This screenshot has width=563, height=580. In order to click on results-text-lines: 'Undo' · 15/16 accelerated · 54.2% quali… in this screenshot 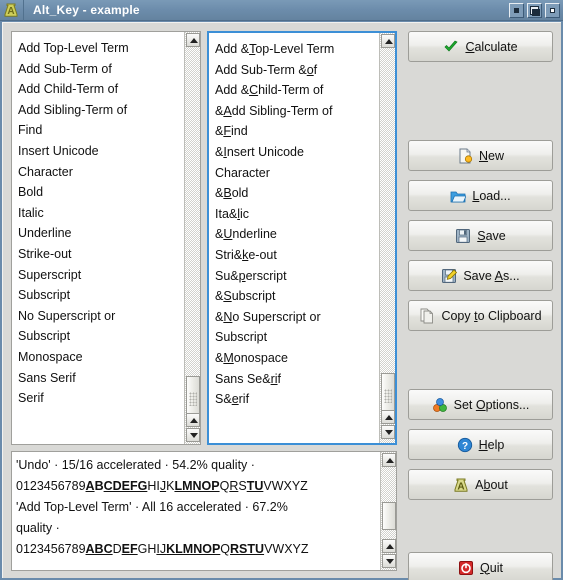, I will do `click(196, 511)`.